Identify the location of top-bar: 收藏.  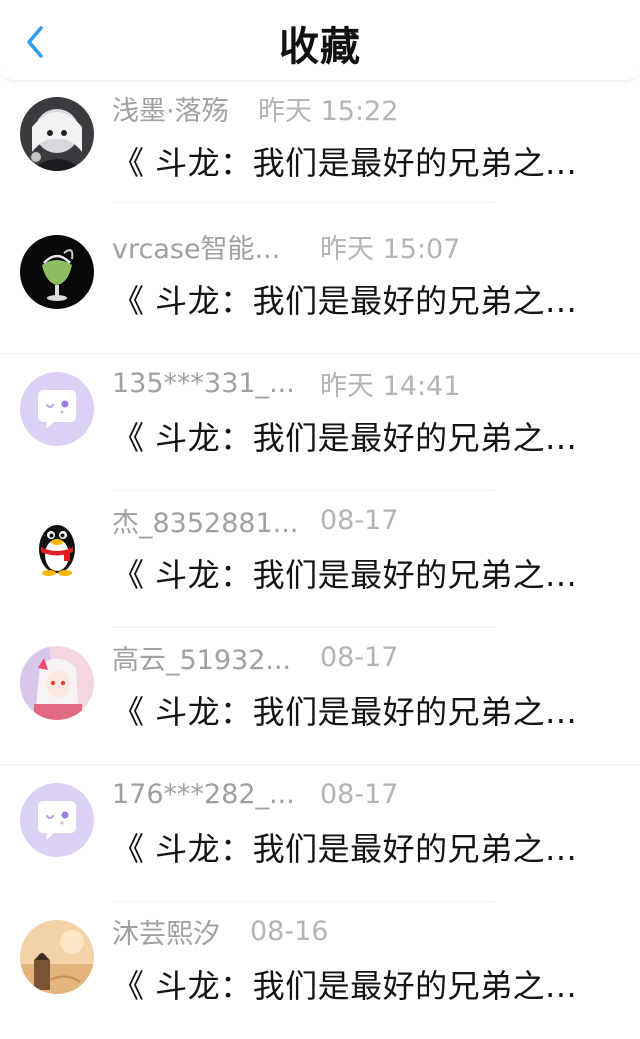
(320, 40).